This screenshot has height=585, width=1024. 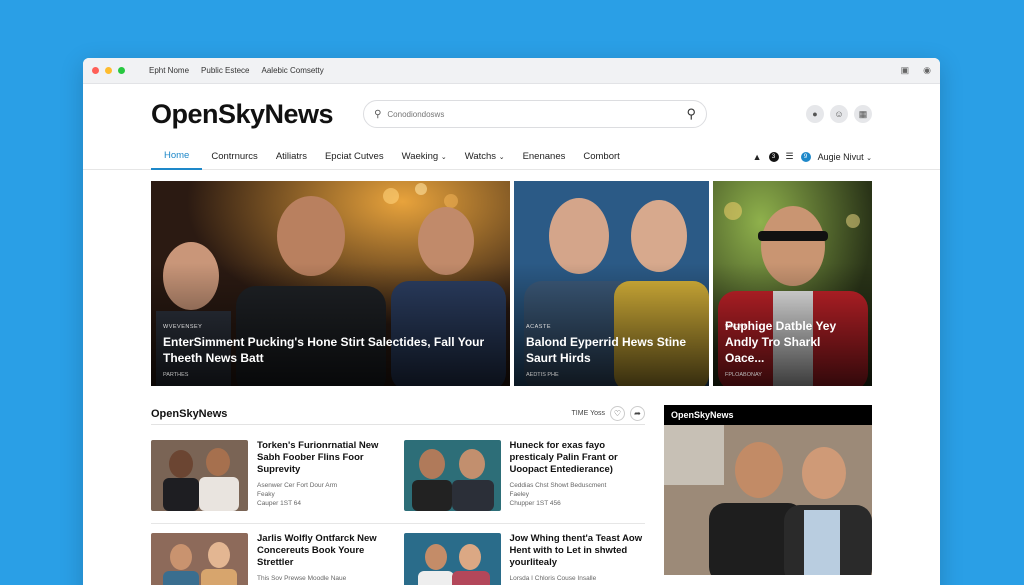 I want to click on time-filter-label: TIME Yoss, so click(x=588, y=413).